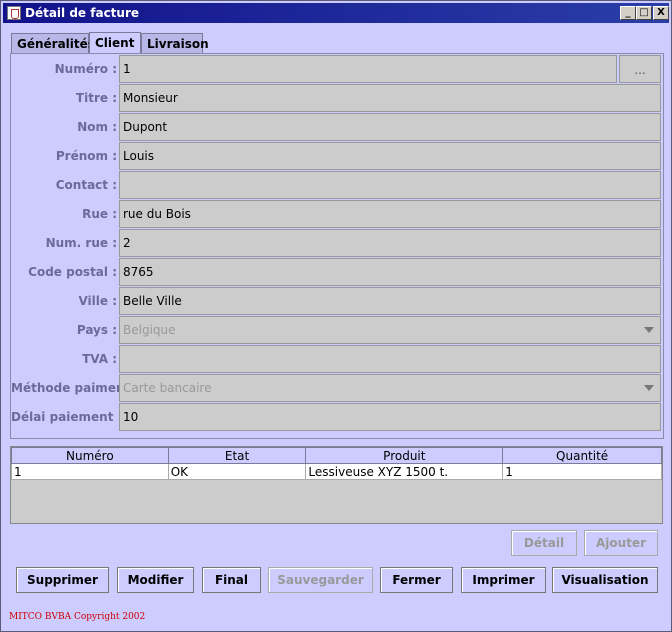  I want to click on methode-value: Carte bancaire, so click(167, 388).